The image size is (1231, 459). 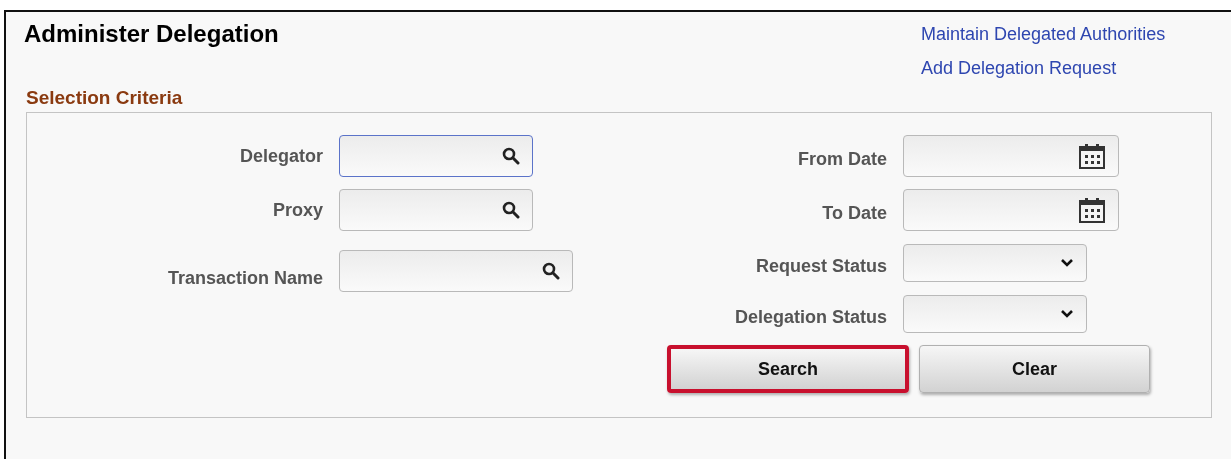 I want to click on field-label: From Date, so click(x=842, y=159).